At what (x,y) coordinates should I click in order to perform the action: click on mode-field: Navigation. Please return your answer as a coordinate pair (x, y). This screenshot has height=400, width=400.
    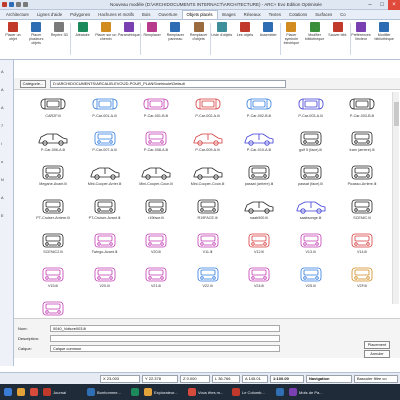
    Looking at the image, I should click on (329, 379).